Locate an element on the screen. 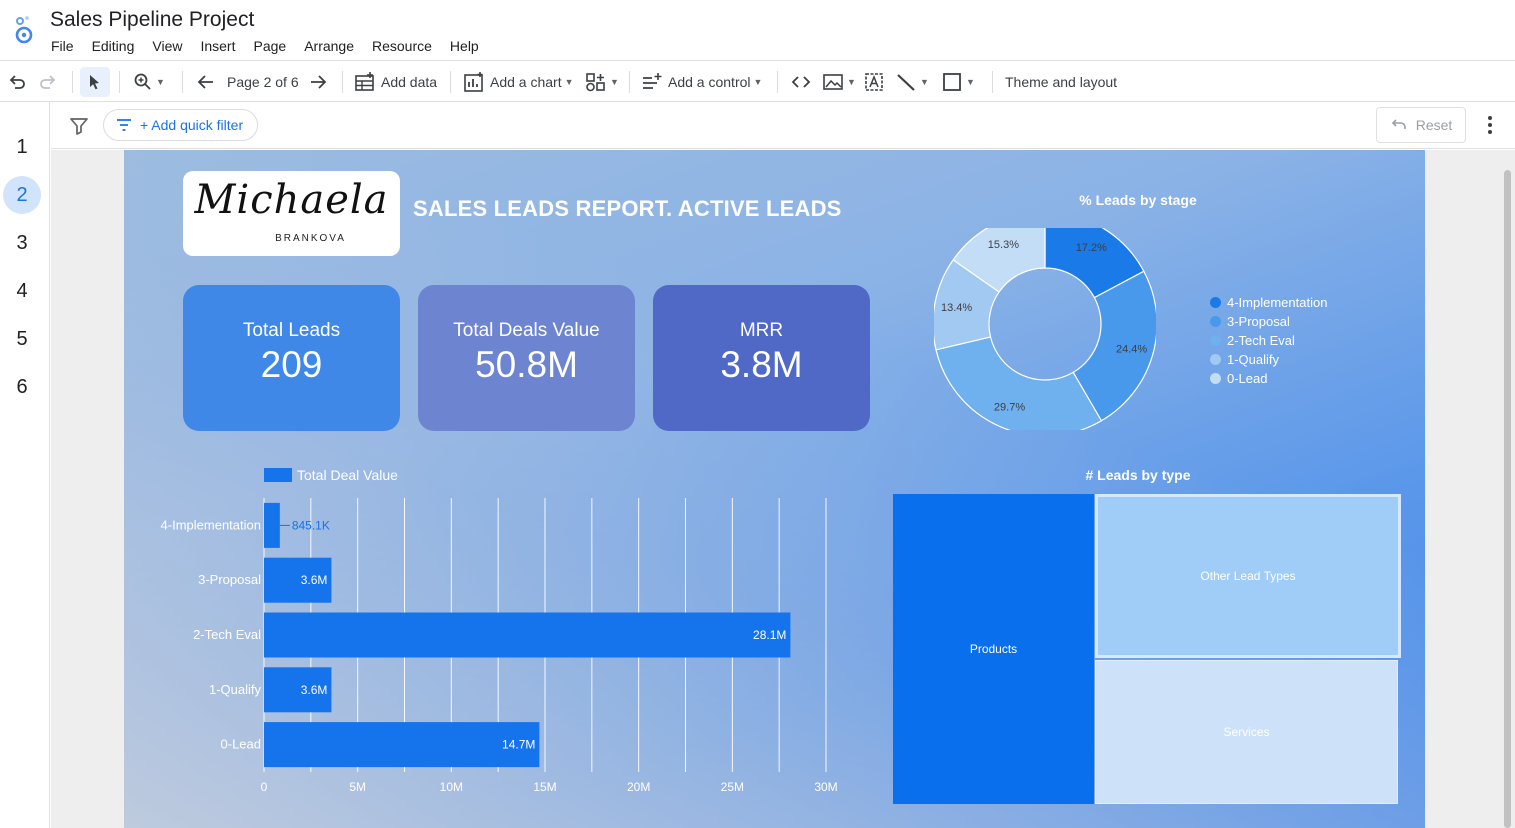 The image size is (1515, 828). x-tick-label: 0 is located at coordinates (264, 787).